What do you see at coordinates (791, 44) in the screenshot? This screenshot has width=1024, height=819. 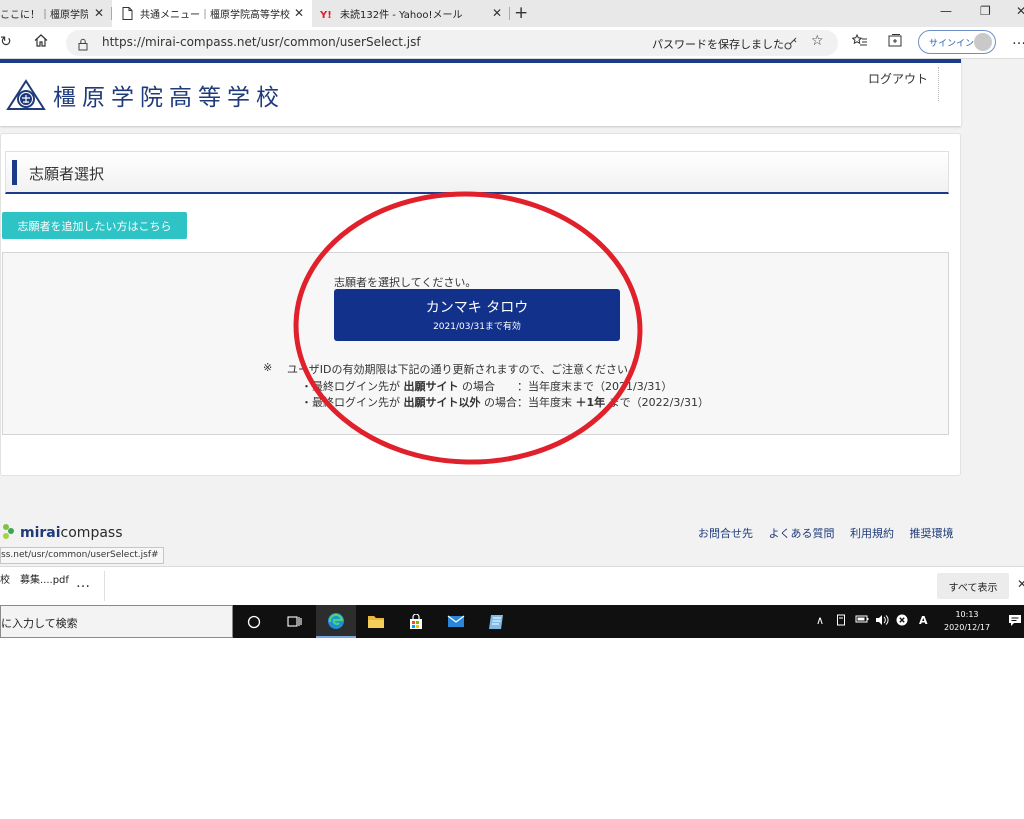 I see `key-icon` at bounding box center [791, 44].